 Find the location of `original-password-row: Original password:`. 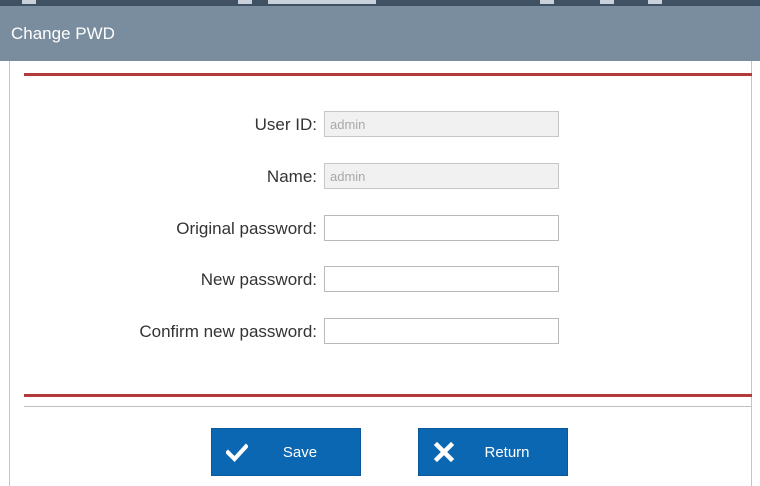

original-password-row: Original password: is located at coordinates (380, 229).